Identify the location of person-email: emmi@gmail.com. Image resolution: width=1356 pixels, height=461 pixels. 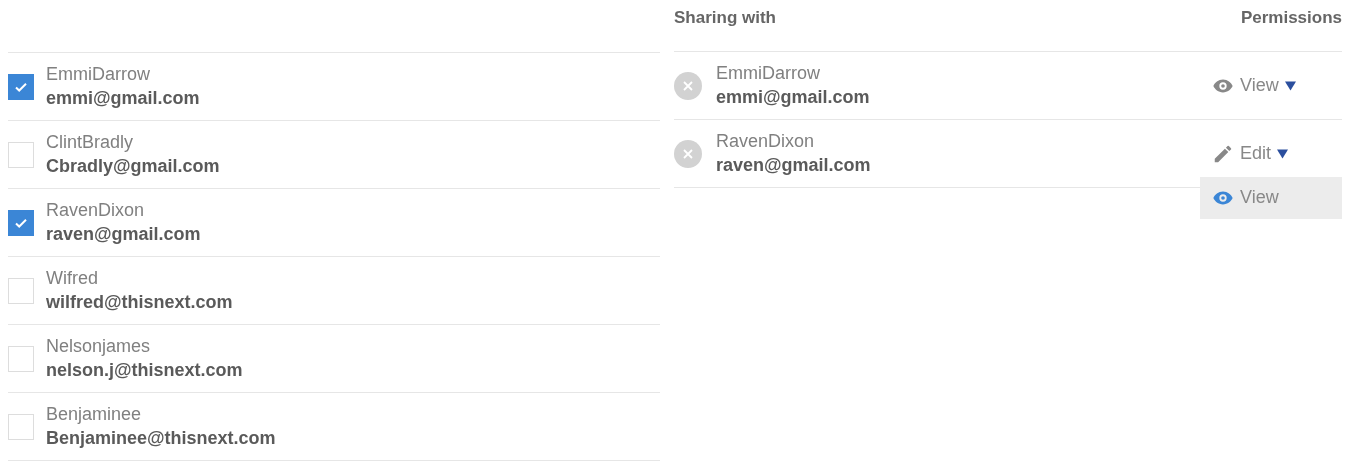
(793, 97).